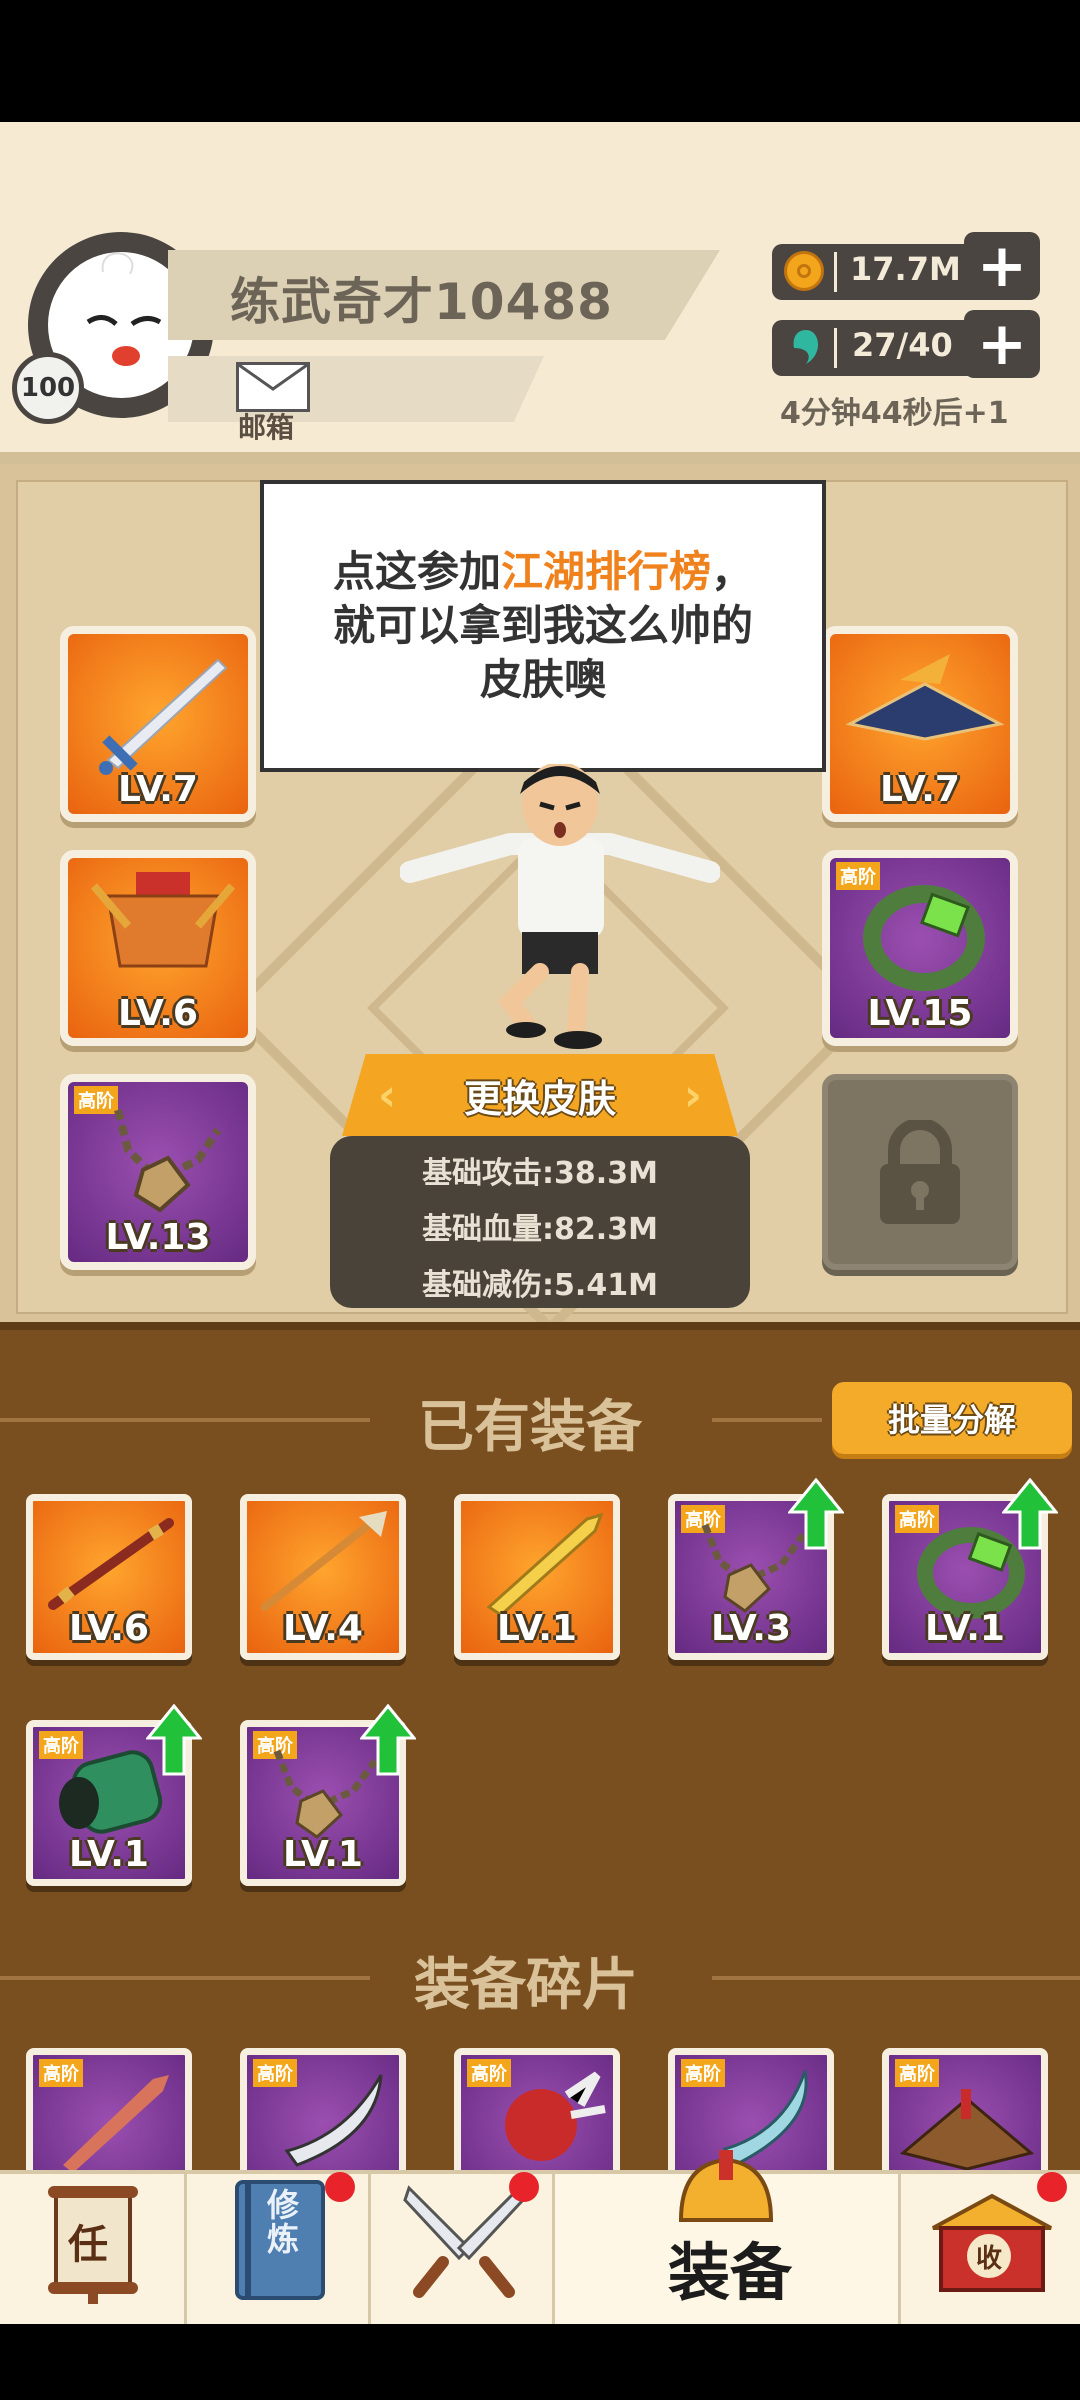 The image size is (1080, 2400). What do you see at coordinates (283, 2239) in the screenshot?
I see `training-glyph-2: 炼` at bounding box center [283, 2239].